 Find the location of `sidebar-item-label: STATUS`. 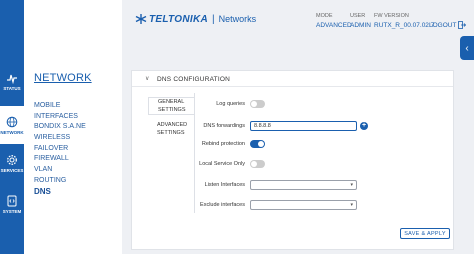

sidebar-item-label: STATUS is located at coordinates (12, 88).